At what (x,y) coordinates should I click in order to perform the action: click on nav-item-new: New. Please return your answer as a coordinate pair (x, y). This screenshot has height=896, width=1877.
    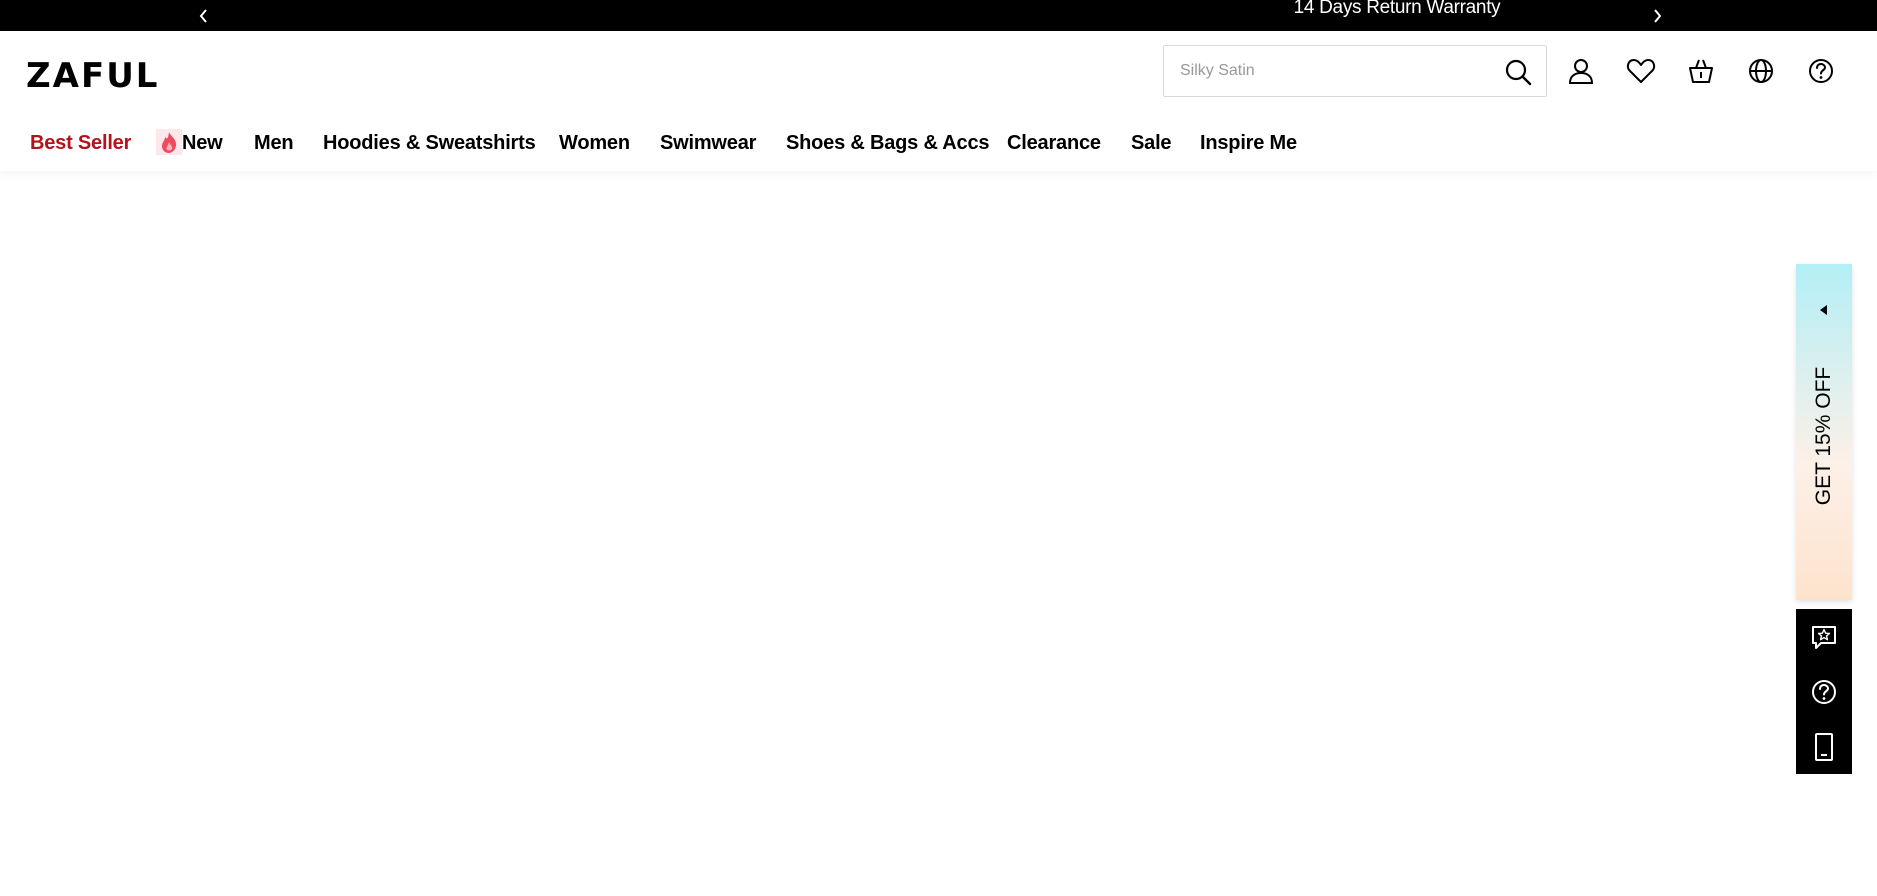
    Looking at the image, I should click on (202, 143).